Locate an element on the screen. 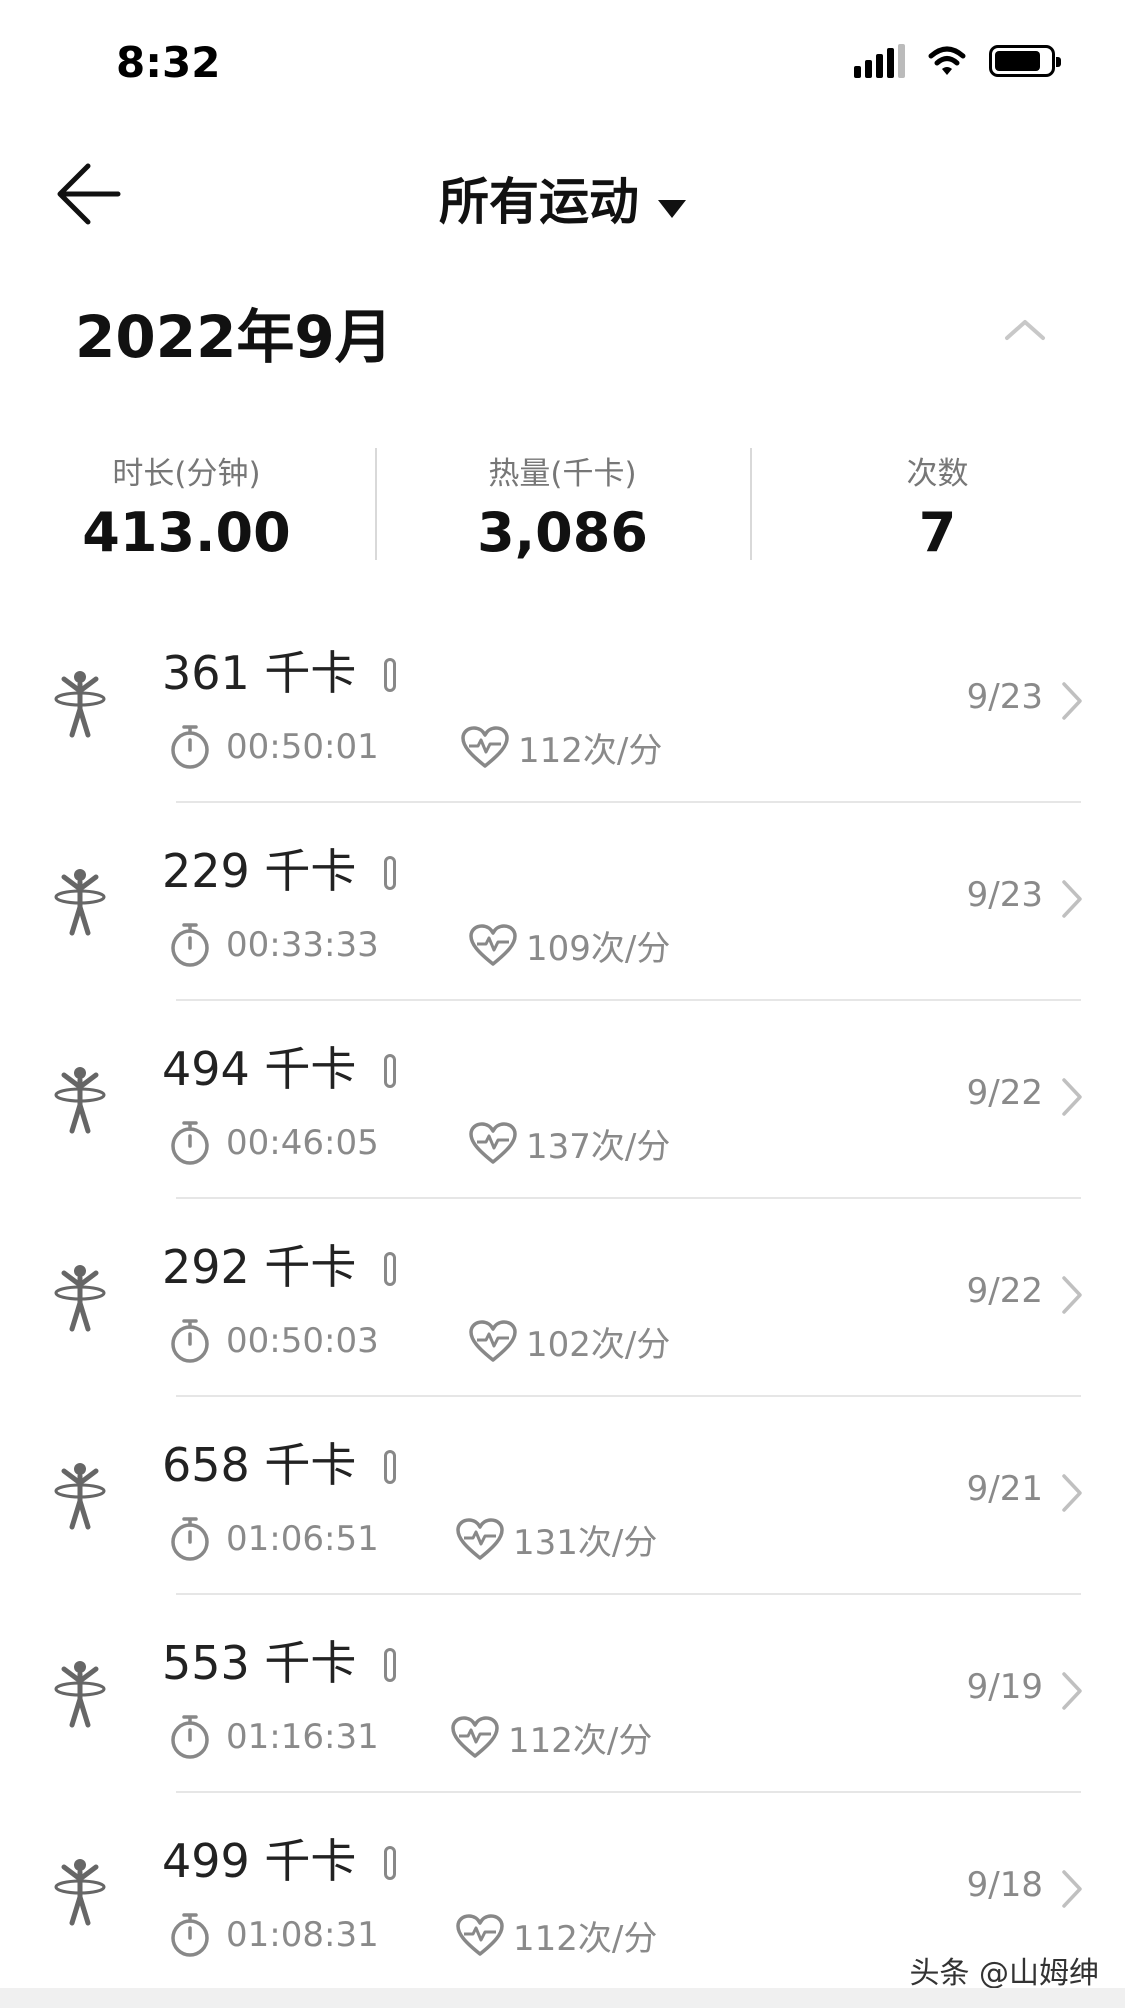 Image resolution: width=1125 pixels, height=2008 pixels. record-duration: 00:50:03 is located at coordinates (273, 1341).